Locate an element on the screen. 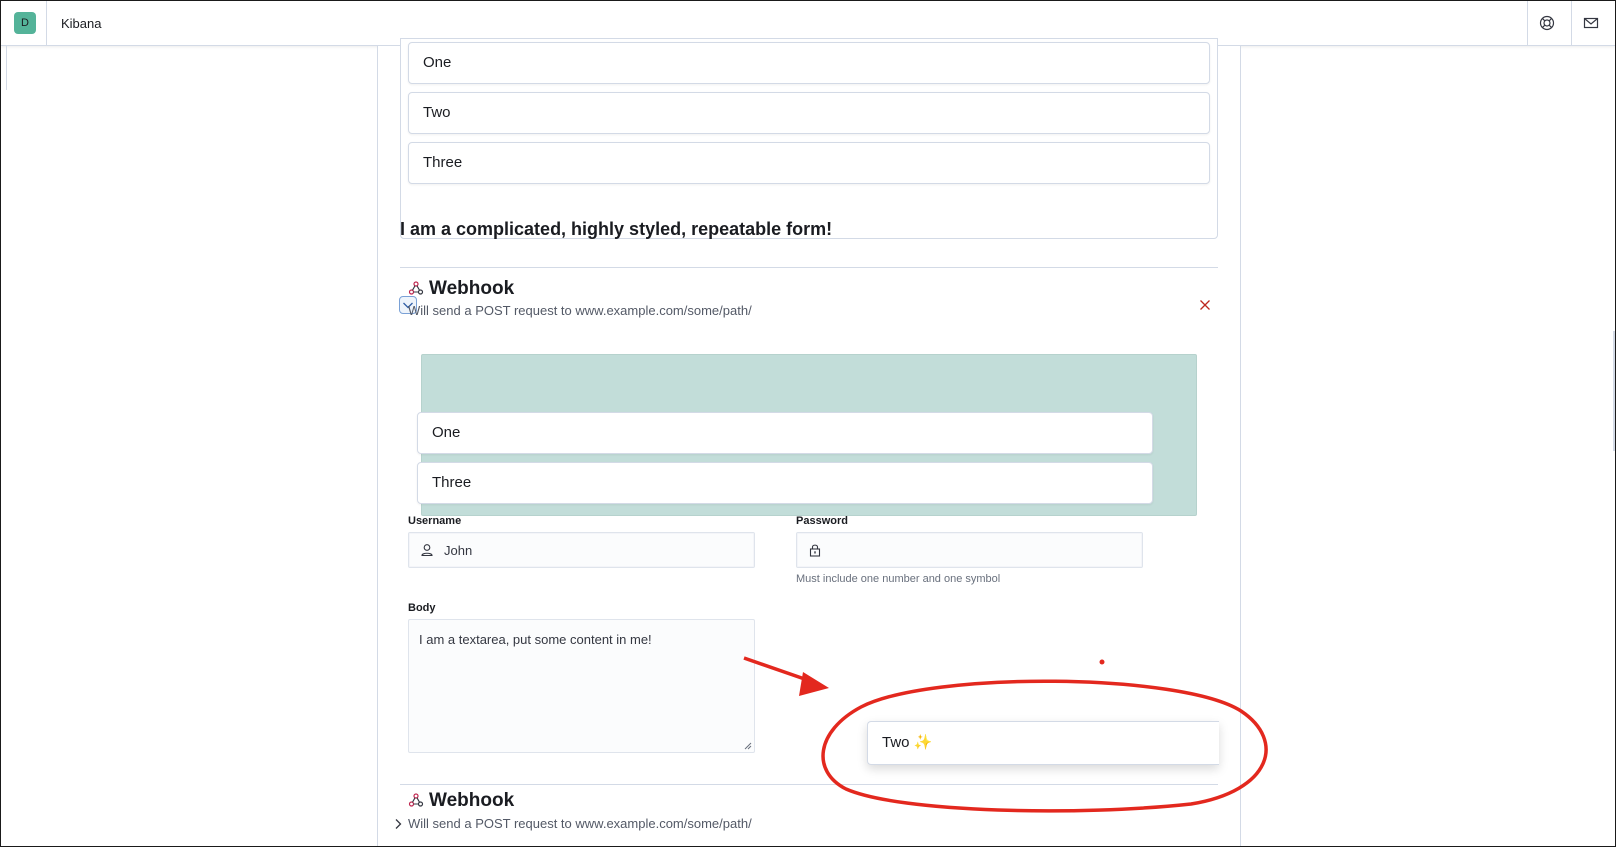  username-label: Username is located at coordinates (435, 521).